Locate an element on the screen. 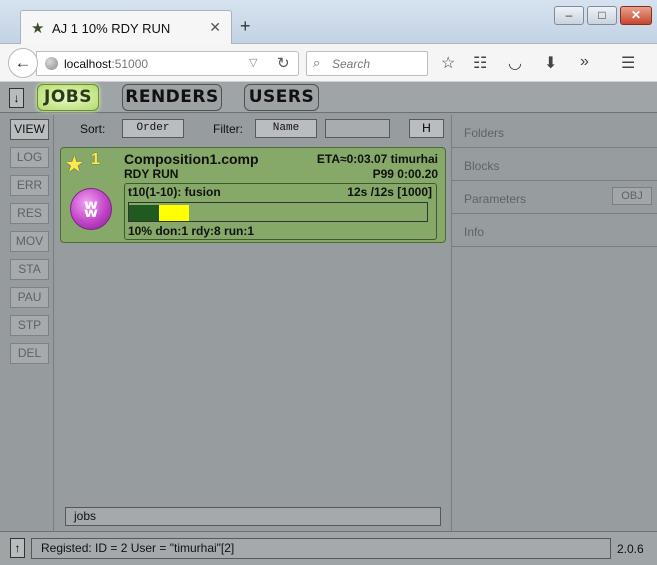  pocket-icon: ◡ is located at coordinates (515, 63).